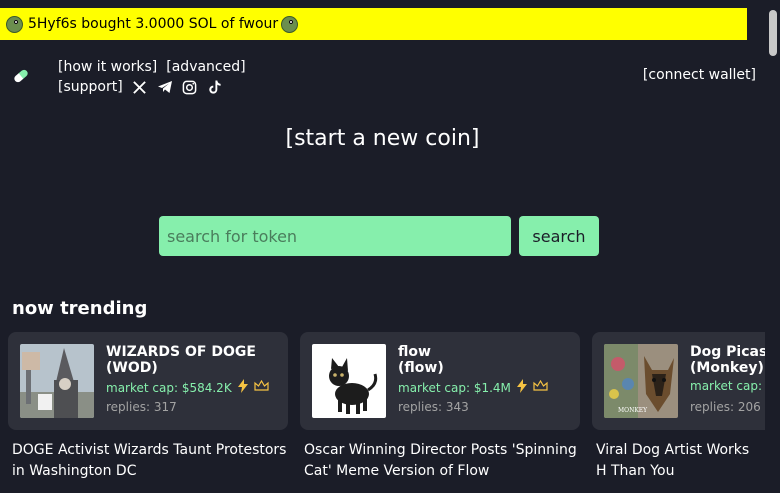 This screenshot has width=780, height=493. Describe the element at coordinates (373, 24) in the screenshot. I see `trade-ticker: 5Hyf6s bought 3.0000 SOL of fwour` at that location.